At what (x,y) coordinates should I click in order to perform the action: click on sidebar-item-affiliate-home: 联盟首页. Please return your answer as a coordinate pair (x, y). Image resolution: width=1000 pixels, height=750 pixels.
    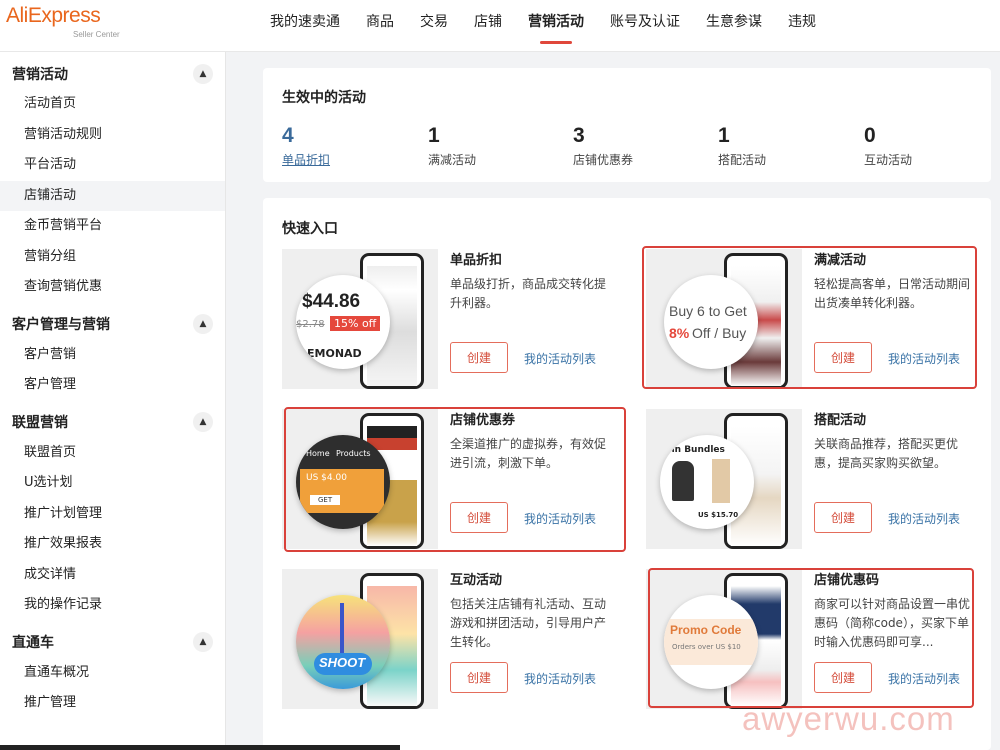
    Looking at the image, I should click on (112, 453).